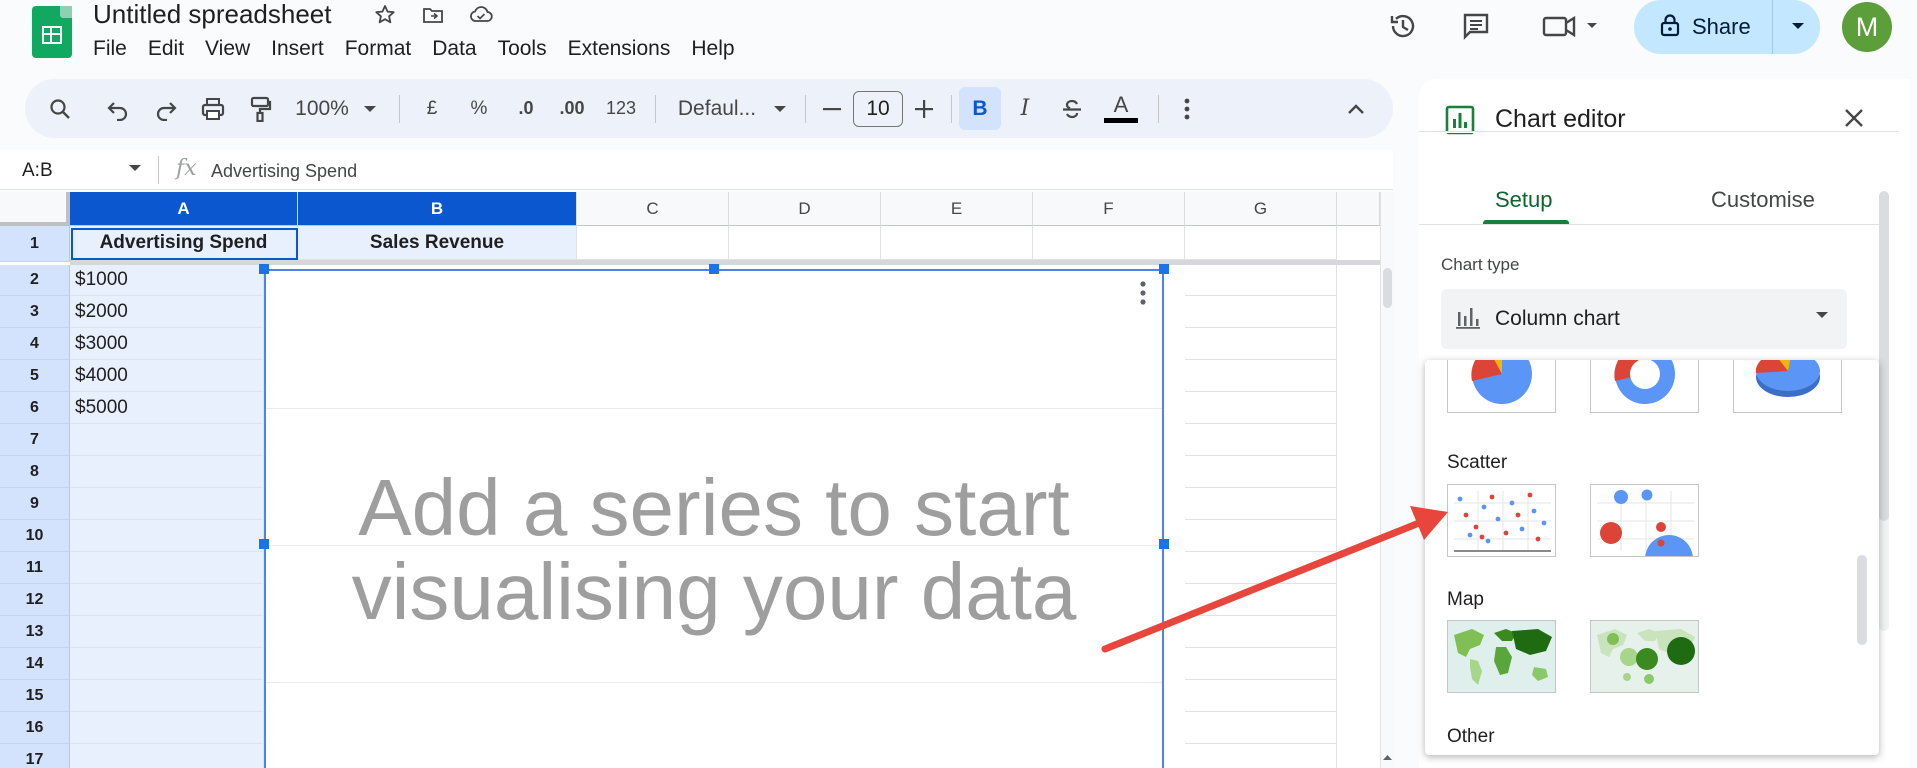  Describe the element at coordinates (1403, 26) in the screenshot. I see `version-history-icon` at that location.